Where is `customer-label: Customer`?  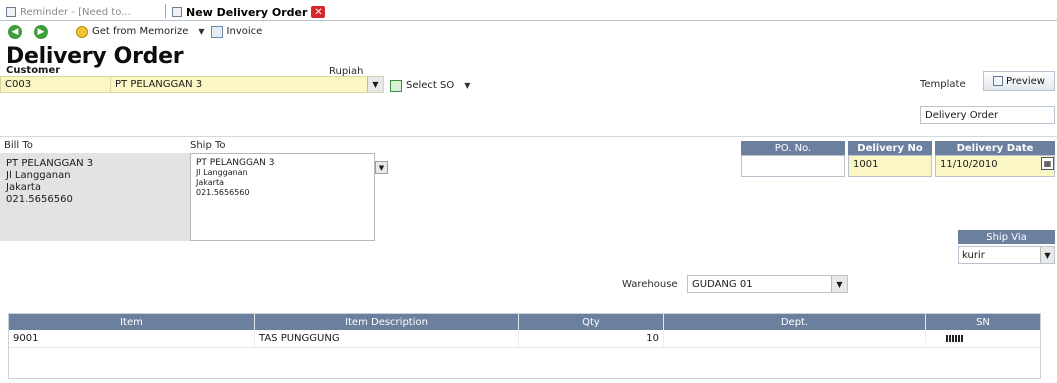 customer-label: Customer is located at coordinates (33, 70).